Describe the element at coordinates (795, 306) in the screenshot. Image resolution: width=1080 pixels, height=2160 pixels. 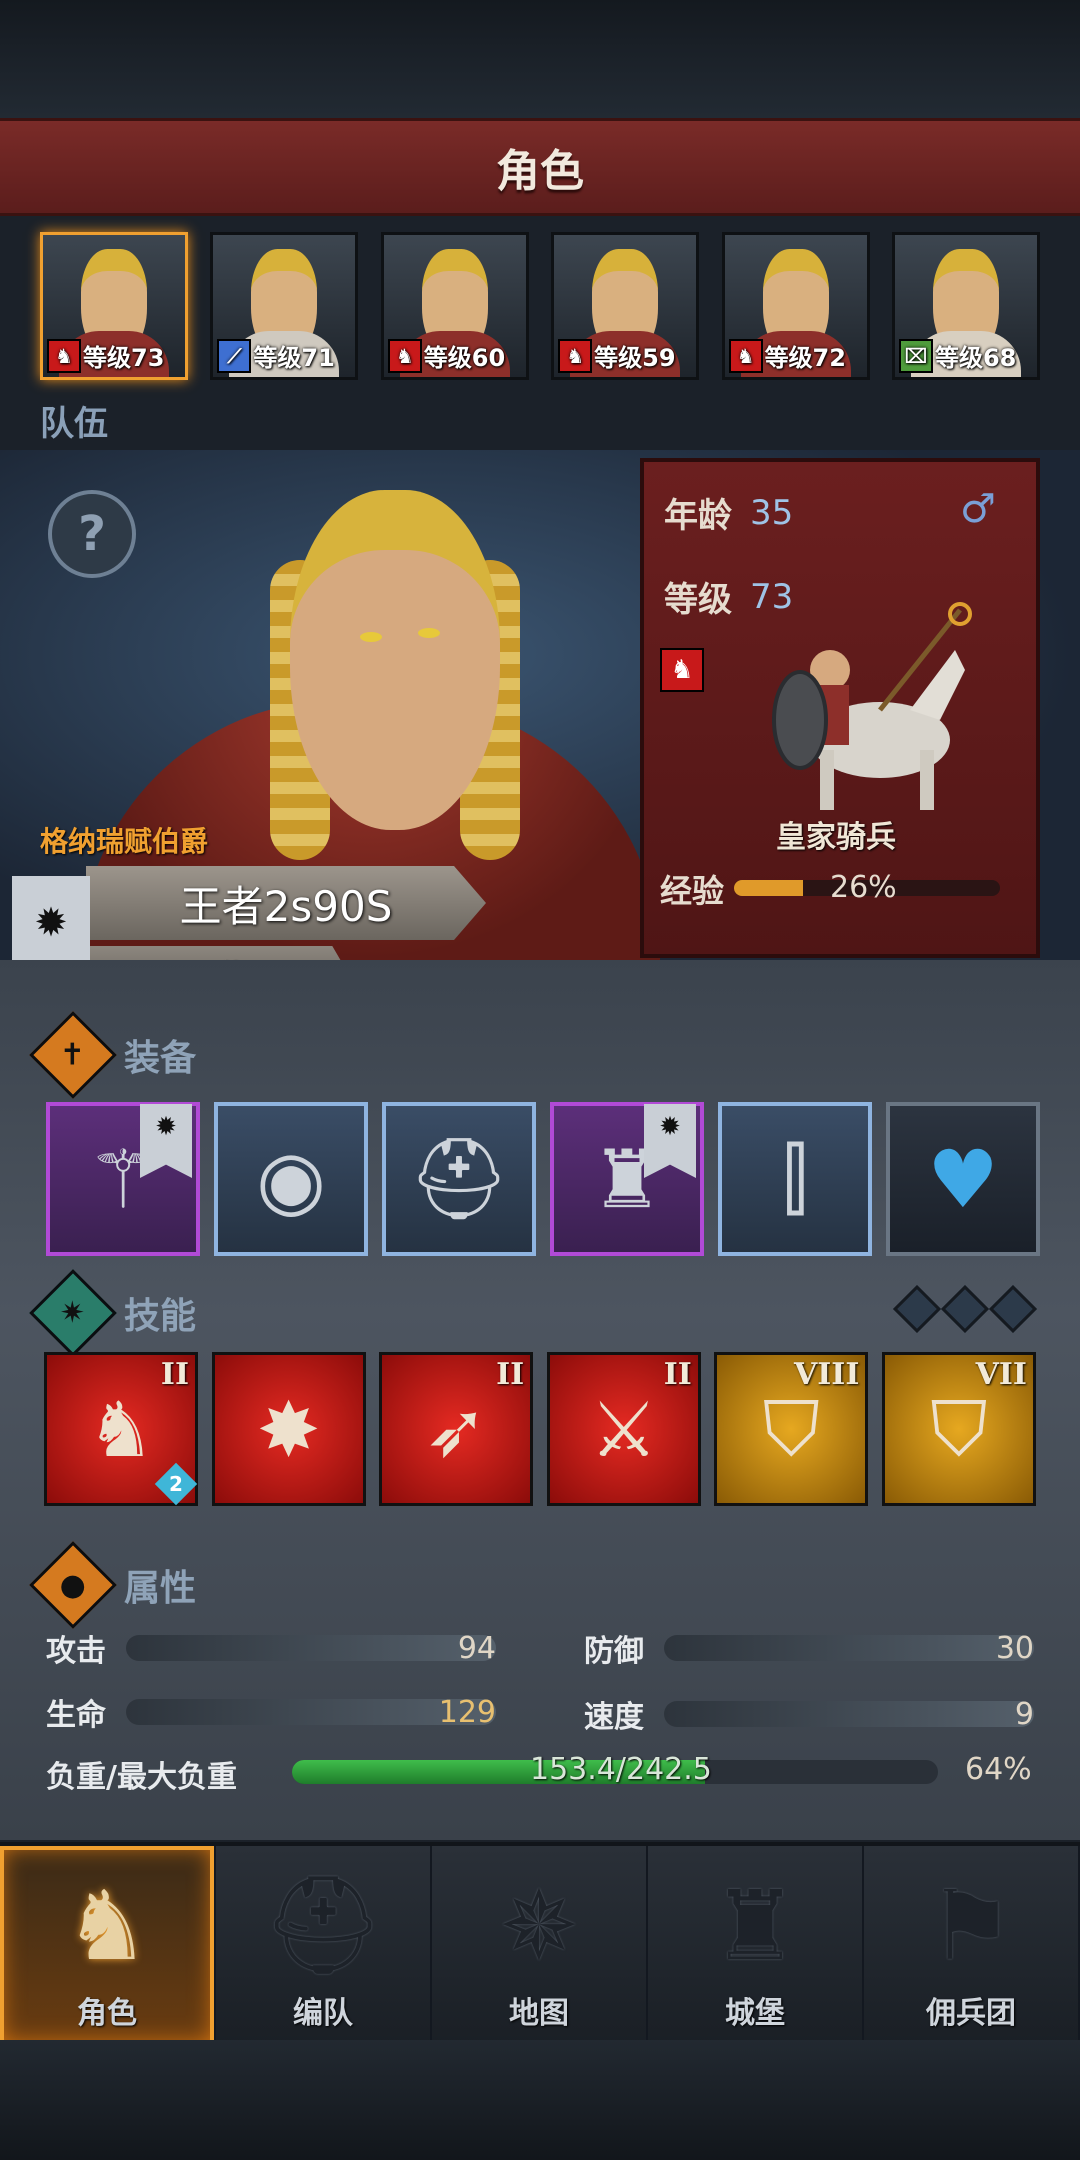
I see `party-member-5: ♞ 等级72` at that location.